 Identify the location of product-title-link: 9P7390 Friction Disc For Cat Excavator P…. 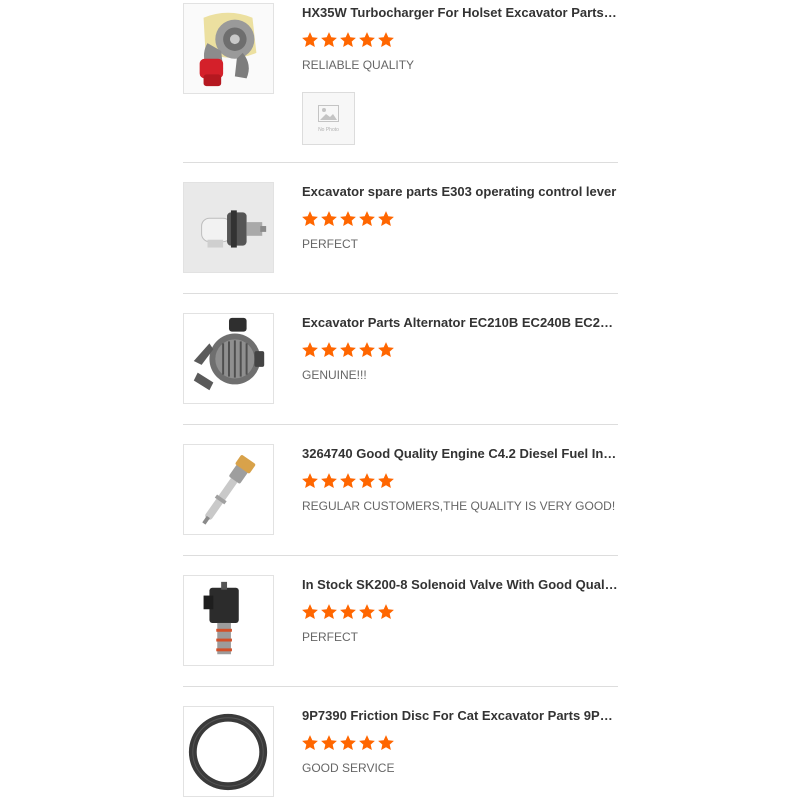
(460, 716).